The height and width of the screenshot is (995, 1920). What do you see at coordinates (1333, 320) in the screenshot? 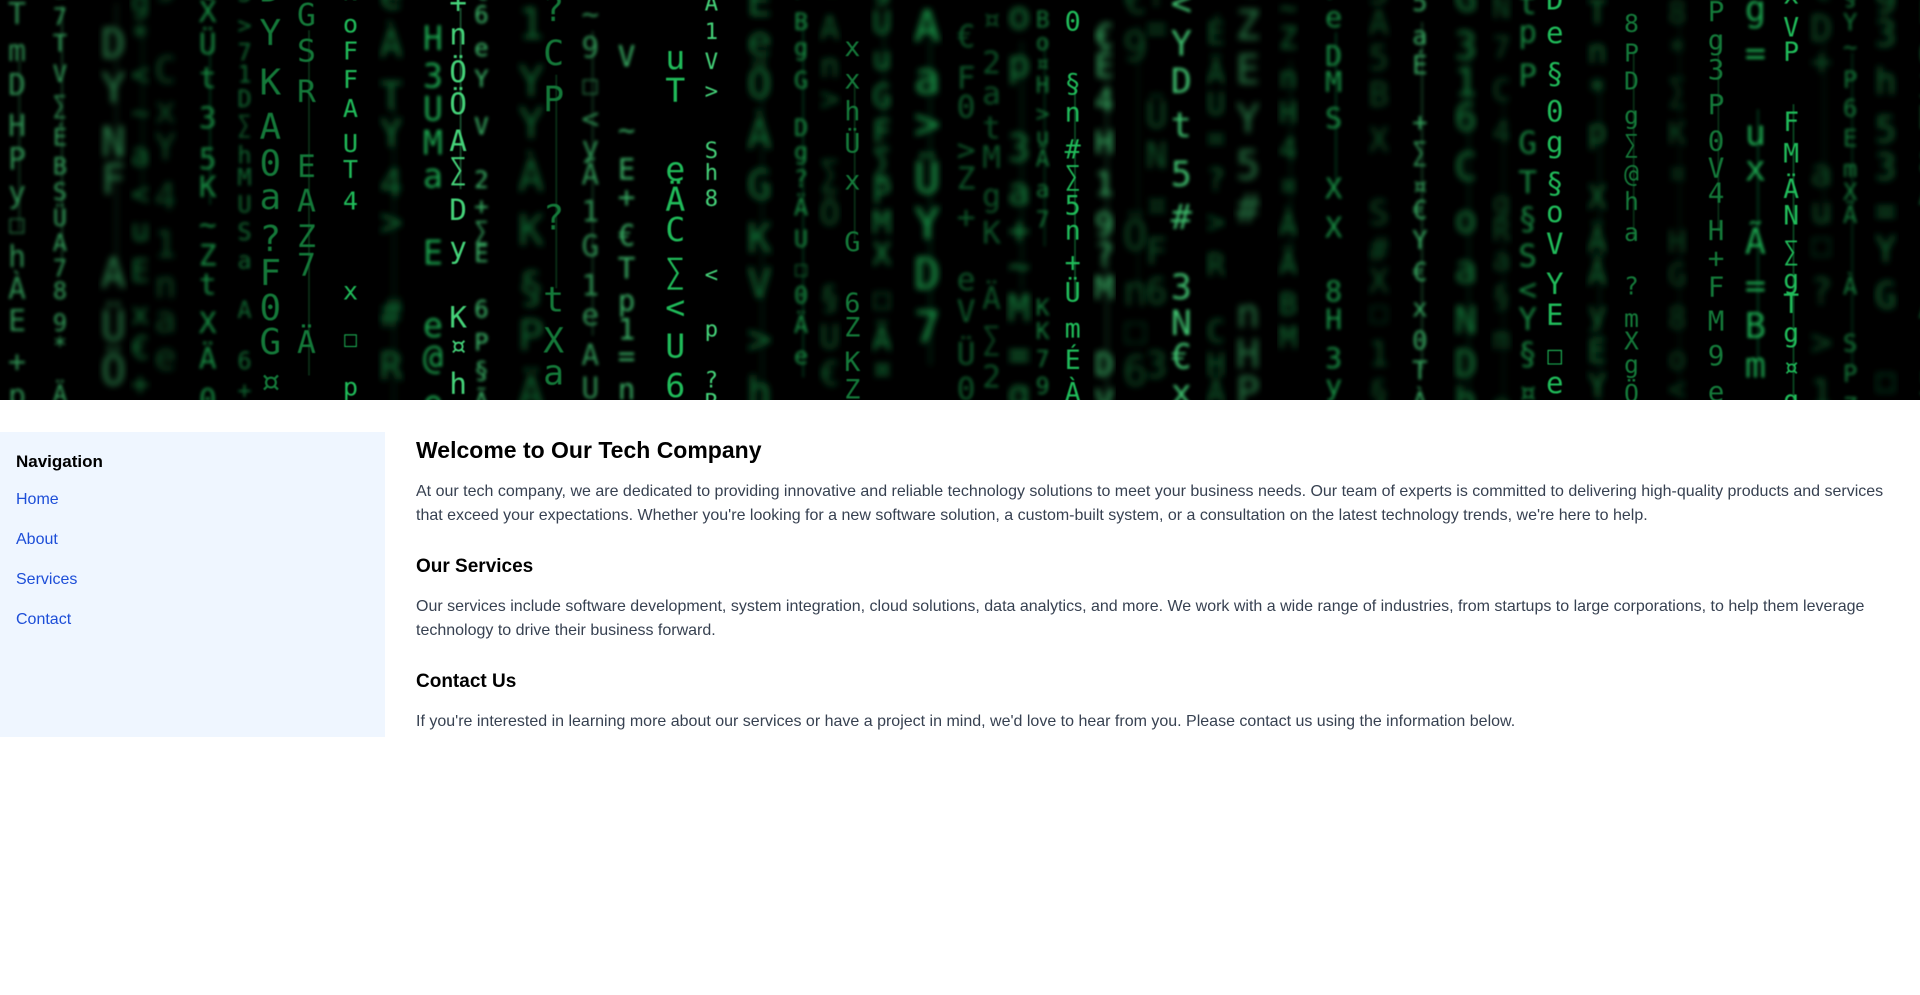
I see `code-glyph: H` at bounding box center [1333, 320].